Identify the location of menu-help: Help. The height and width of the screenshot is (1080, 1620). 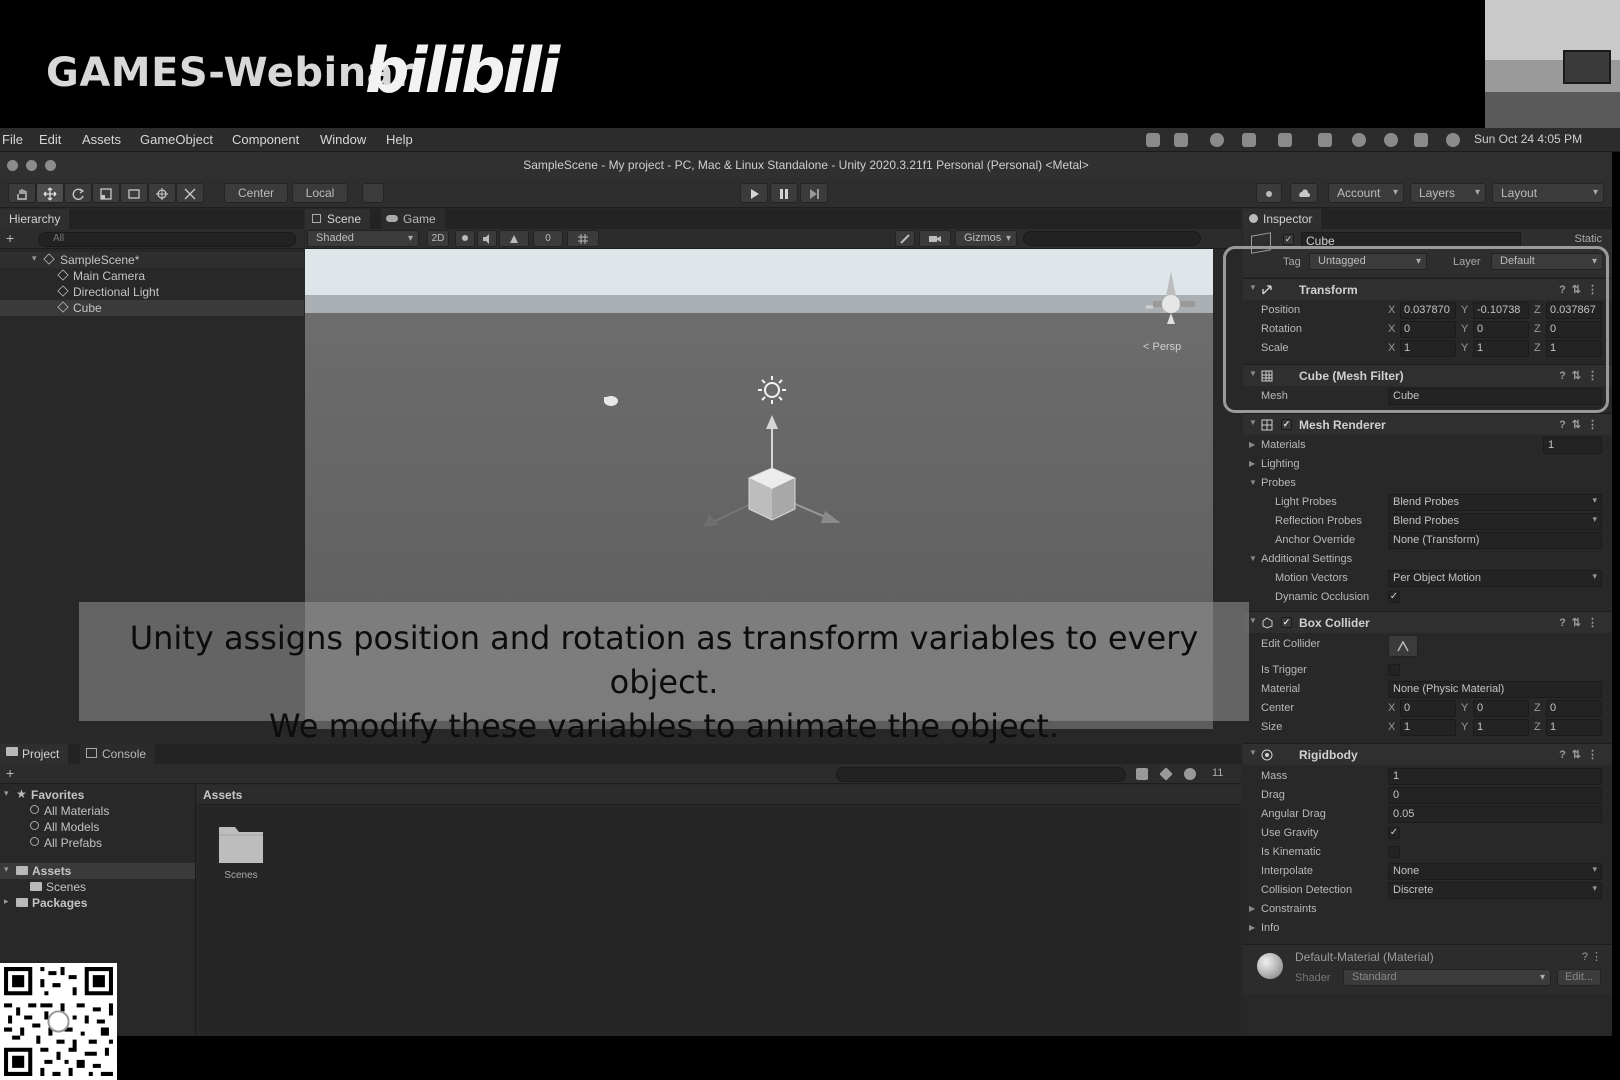
(399, 139).